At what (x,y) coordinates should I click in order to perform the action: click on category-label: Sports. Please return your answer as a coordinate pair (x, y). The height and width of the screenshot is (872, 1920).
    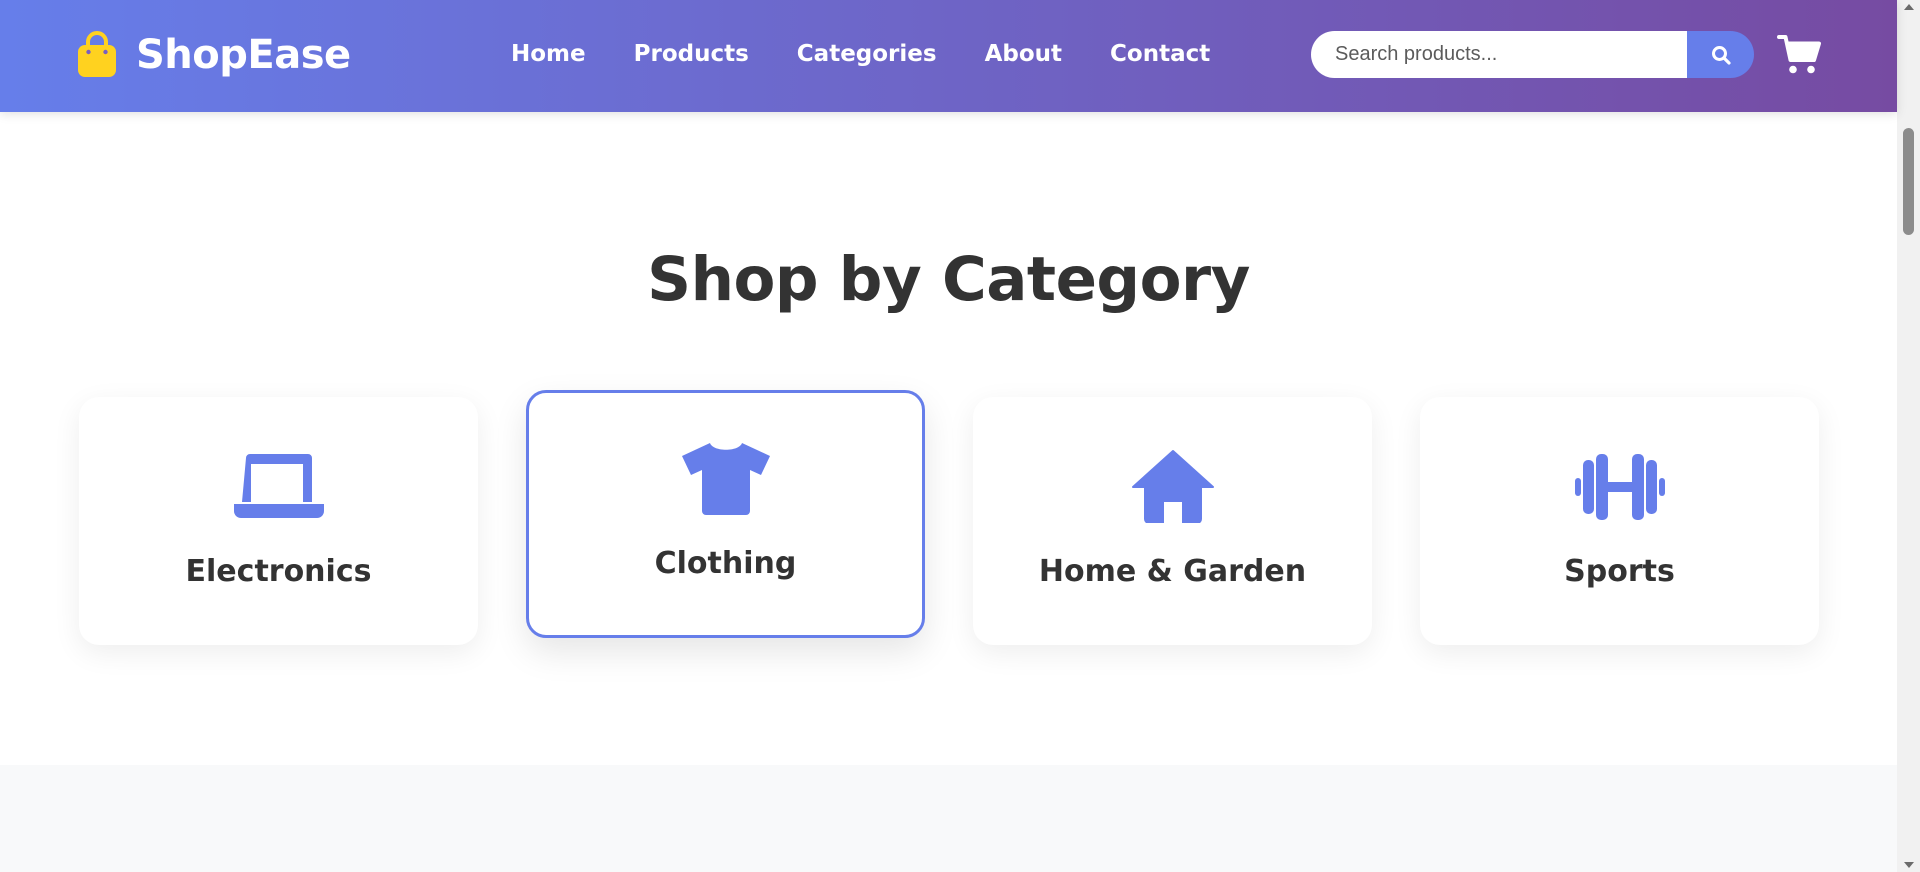
    Looking at the image, I should click on (1619, 571).